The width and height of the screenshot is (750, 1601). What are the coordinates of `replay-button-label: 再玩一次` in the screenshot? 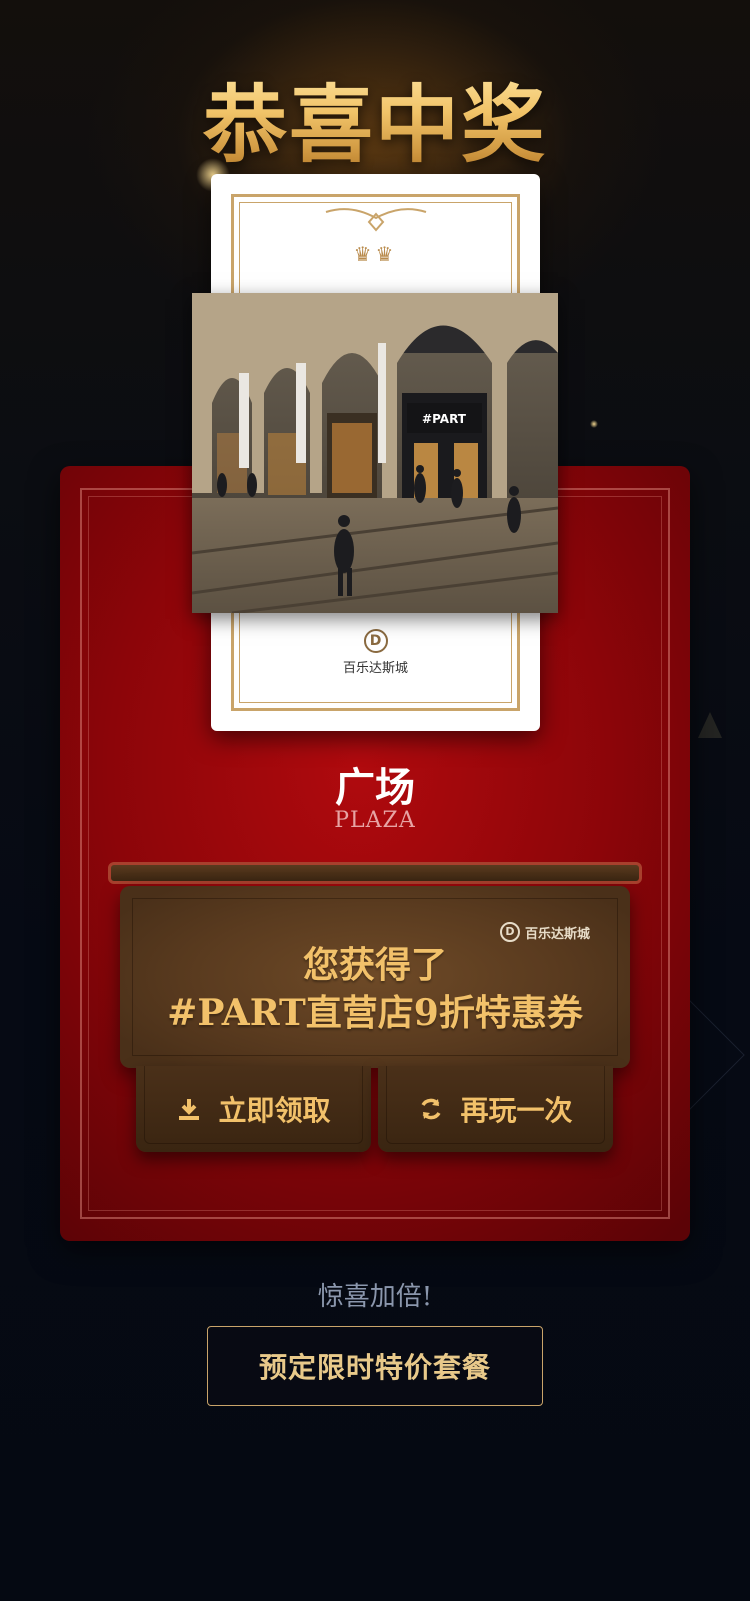 It's located at (516, 1110).